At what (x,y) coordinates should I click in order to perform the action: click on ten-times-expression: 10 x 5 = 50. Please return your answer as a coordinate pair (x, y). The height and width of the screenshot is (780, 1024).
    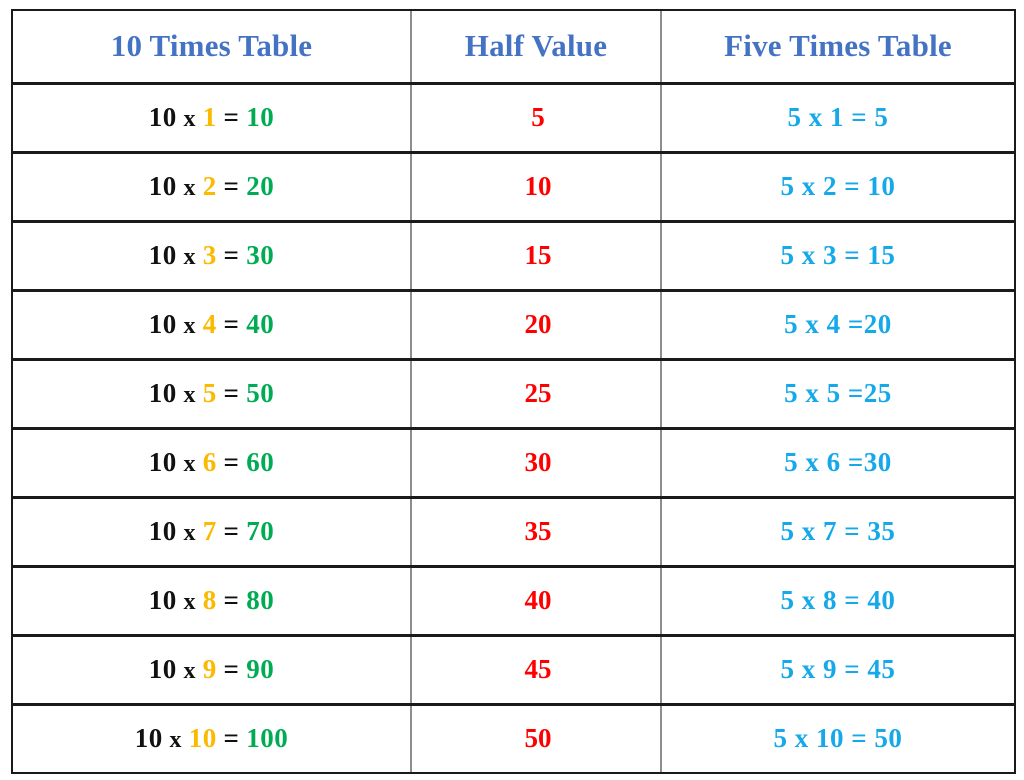
    Looking at the image, I should click on (211, 393).